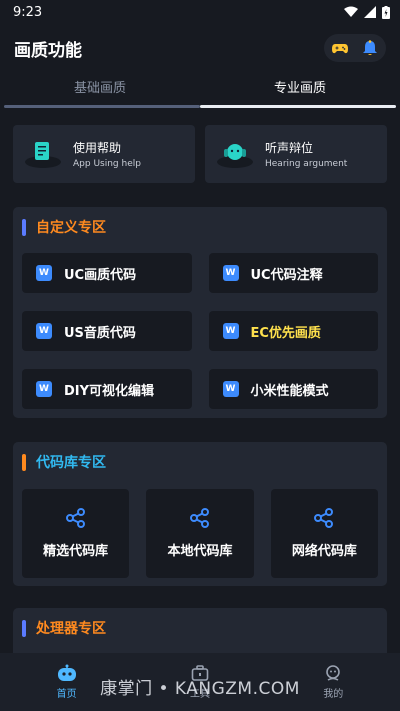  I want to click on tab-pro-quality: 专业画质, so click(300, 90).